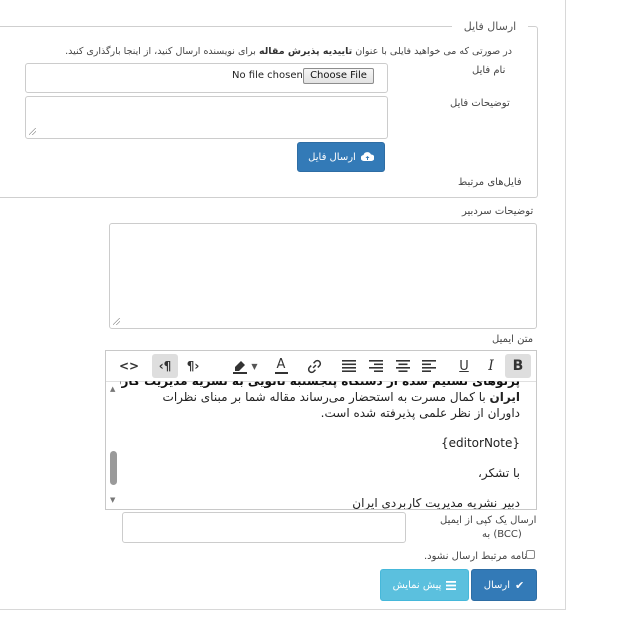 The image size is (619, 618). Describe the element at coordinates (451, 585) in the screenshot. I see `list-icon` at that location.